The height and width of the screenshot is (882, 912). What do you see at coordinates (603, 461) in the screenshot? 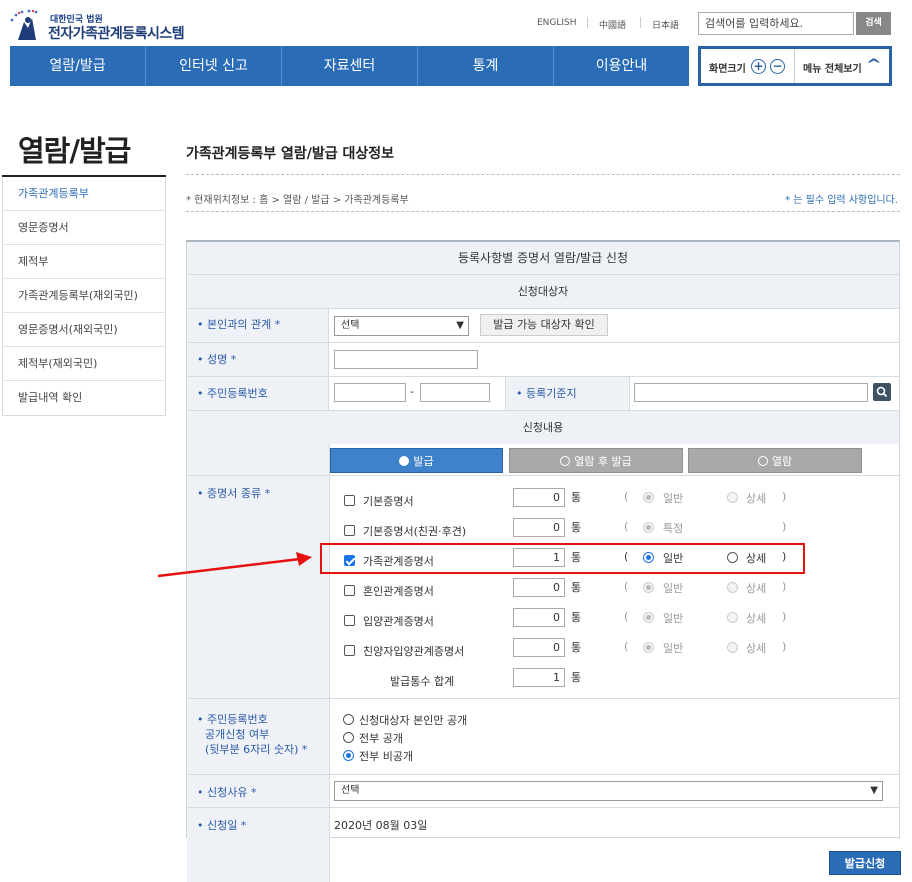
I see `tab-view-then-issue-label: 열람 후 발급` at bounding box center [603, 461].